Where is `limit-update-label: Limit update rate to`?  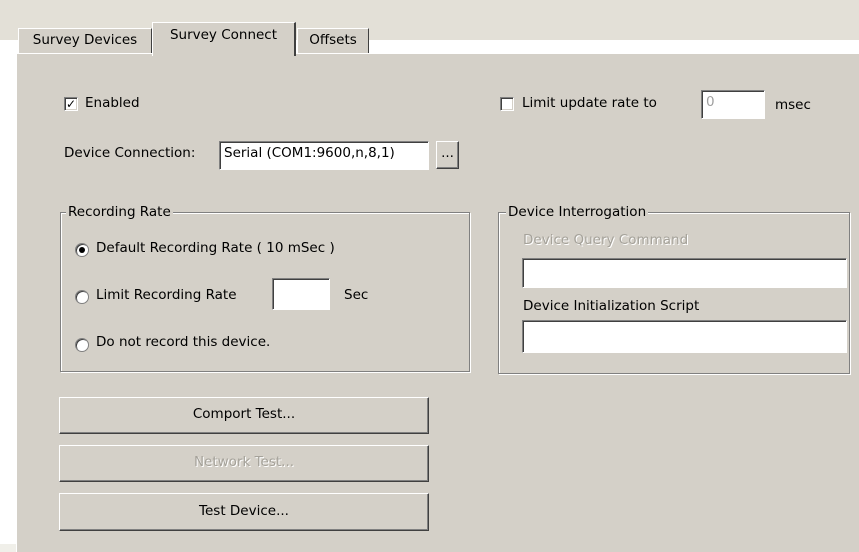 limit-update-label: Limit update rate to is located at coordinates (589, 103).